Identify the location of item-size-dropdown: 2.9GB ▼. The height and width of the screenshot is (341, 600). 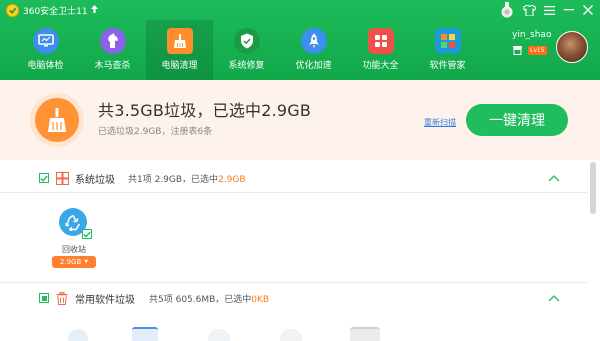
(74, 262).